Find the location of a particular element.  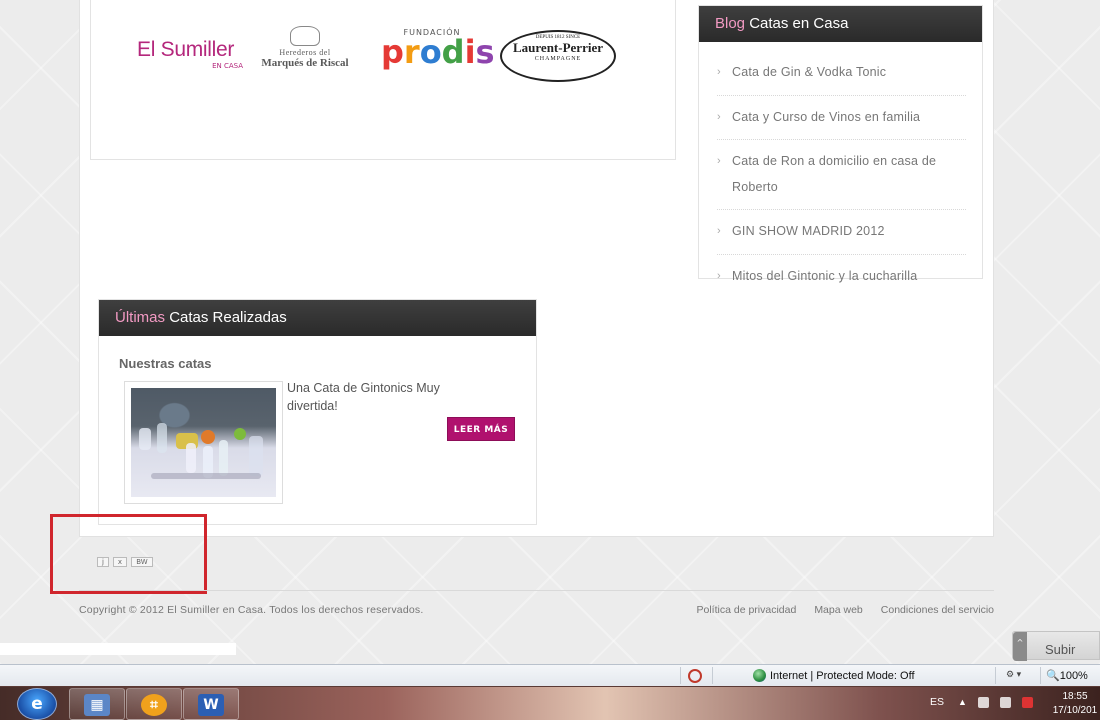

privacy-icon is located at coordinates (695, 676).